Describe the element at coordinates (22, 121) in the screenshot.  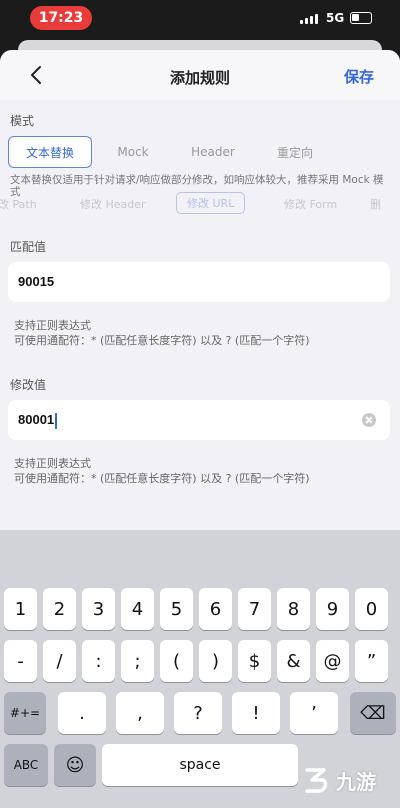
I see `mode-label: 模式` at that location.